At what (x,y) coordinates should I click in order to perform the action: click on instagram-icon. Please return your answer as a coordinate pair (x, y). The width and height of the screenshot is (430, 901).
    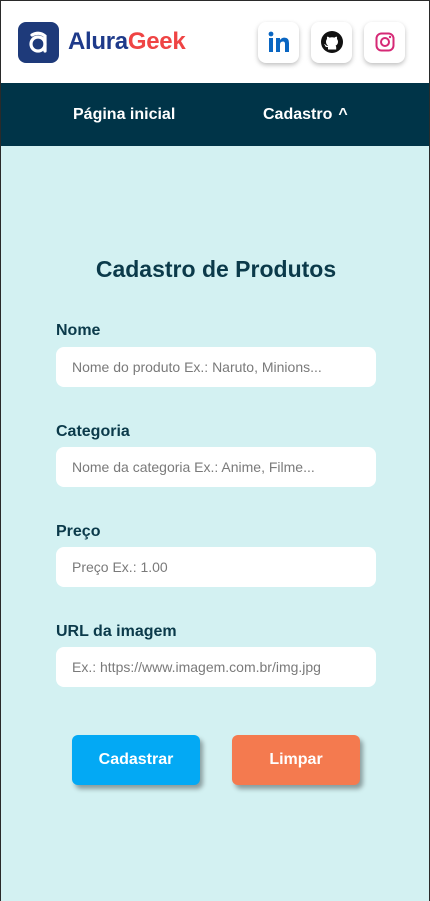
    Looking at the image, I should click on (384, 42).